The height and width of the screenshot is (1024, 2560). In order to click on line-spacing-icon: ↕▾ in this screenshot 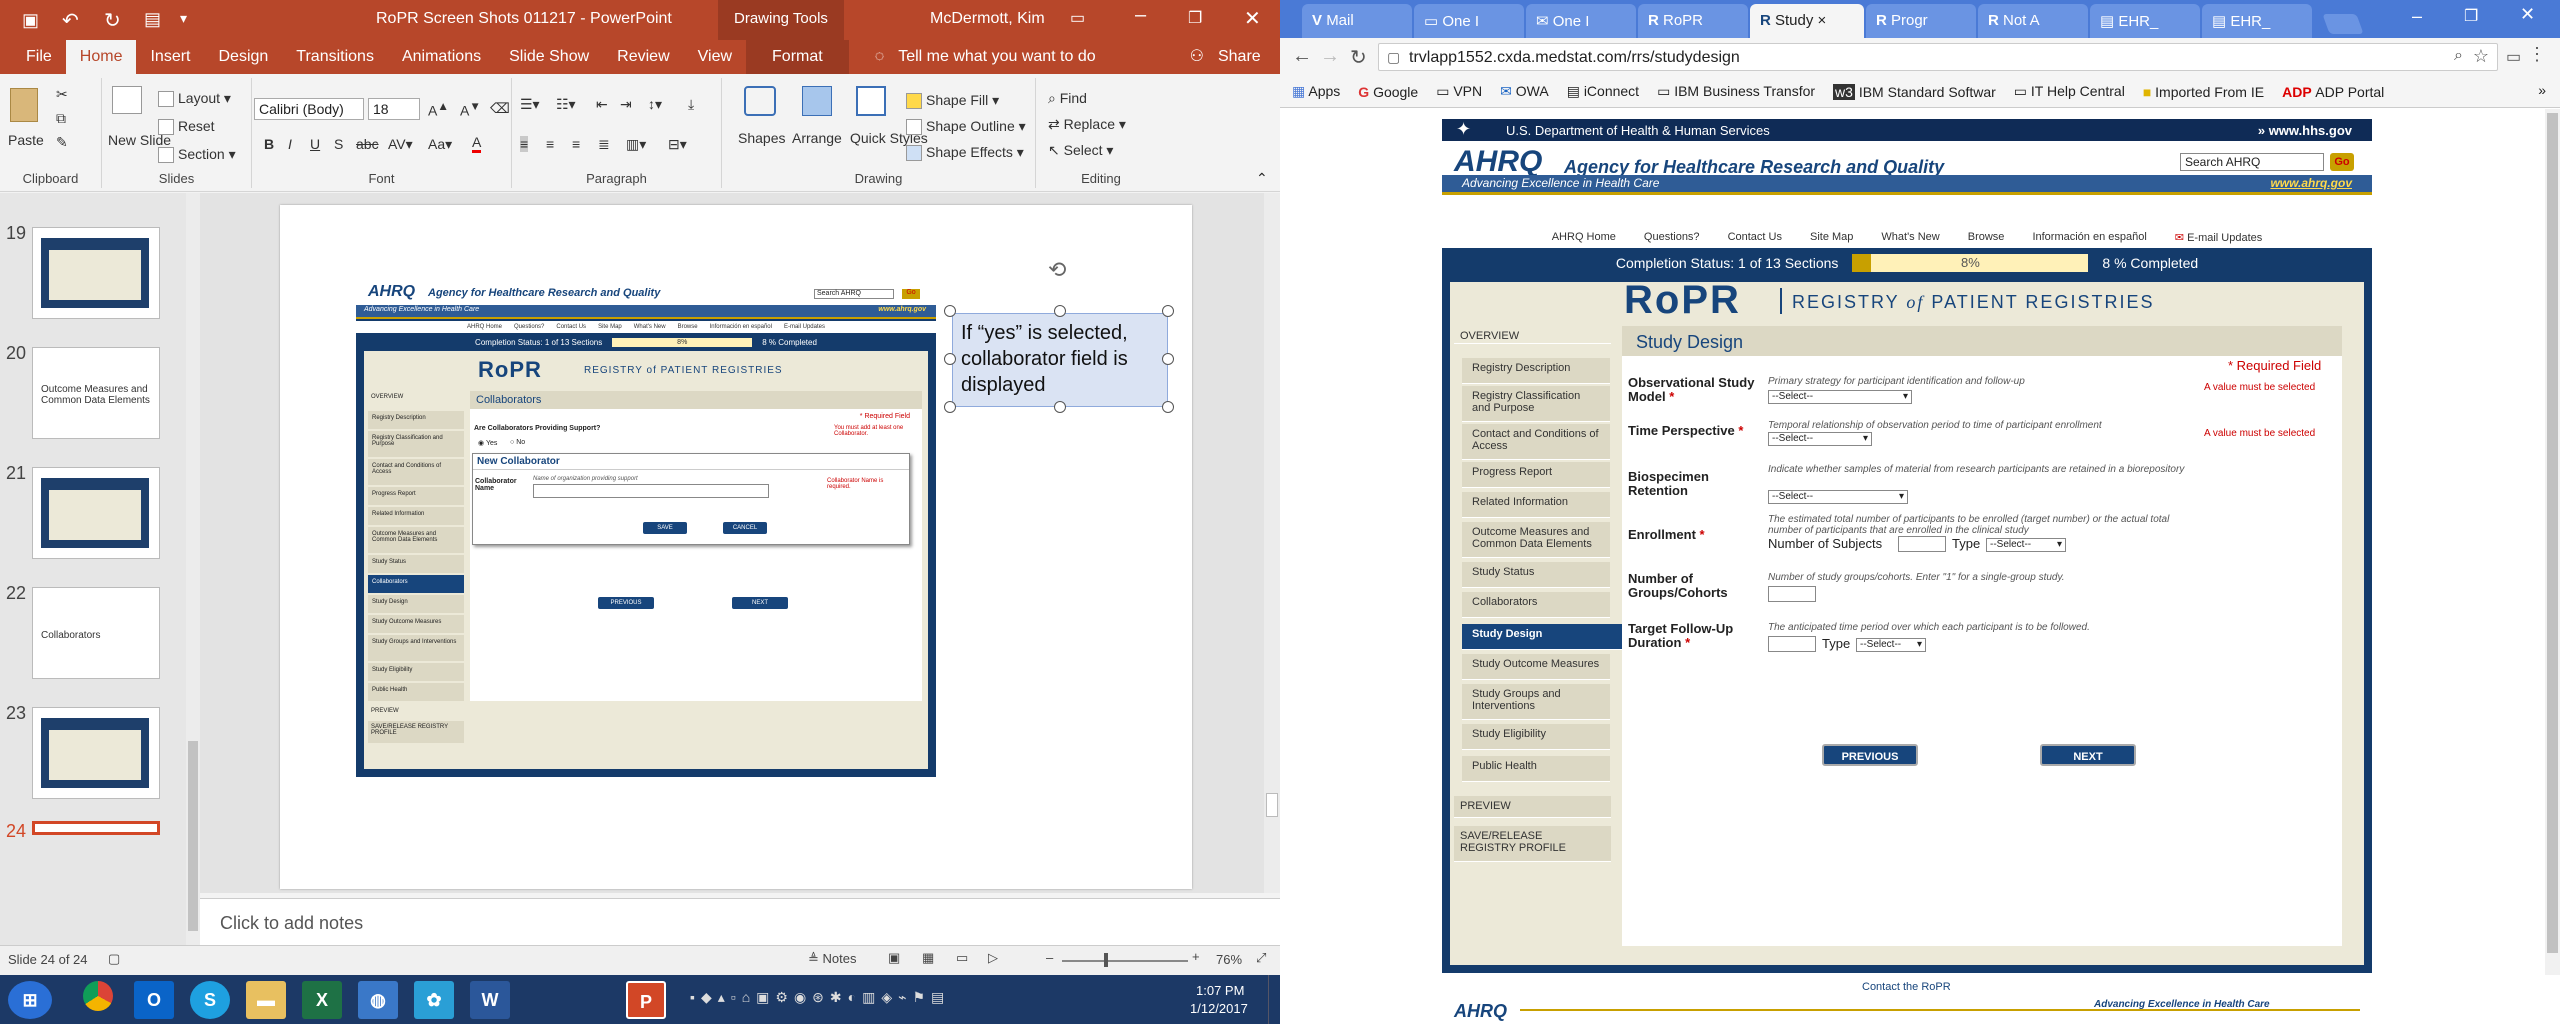, I will do `click(655, 104)`.